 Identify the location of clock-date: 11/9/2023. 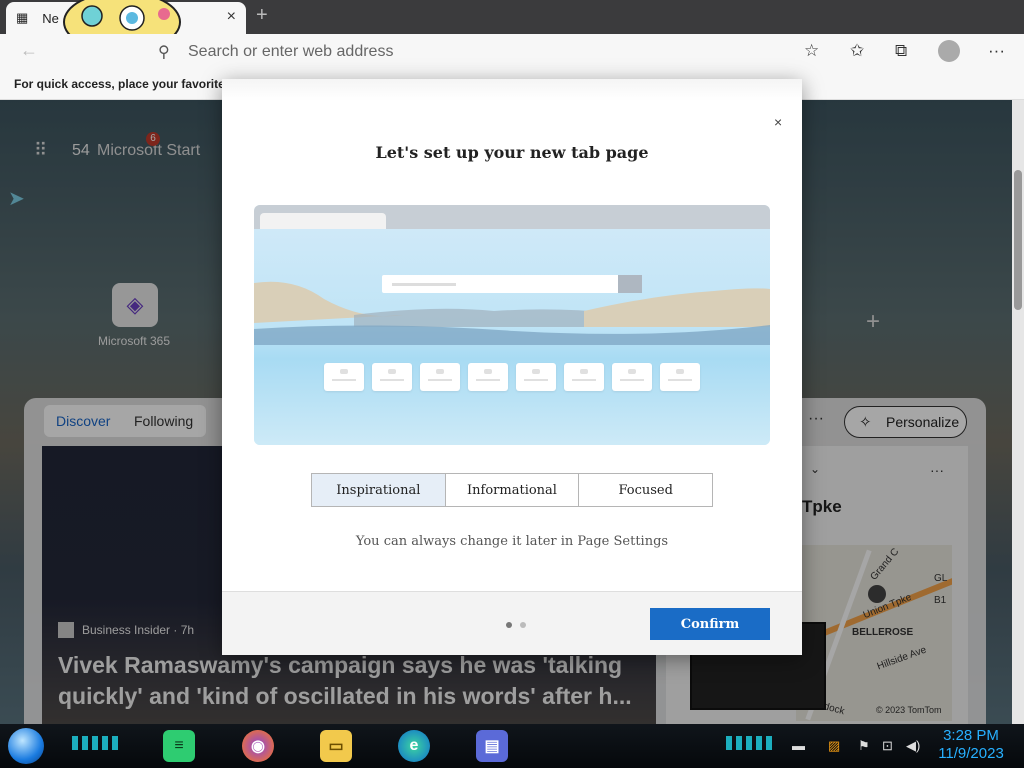
(971, 753).